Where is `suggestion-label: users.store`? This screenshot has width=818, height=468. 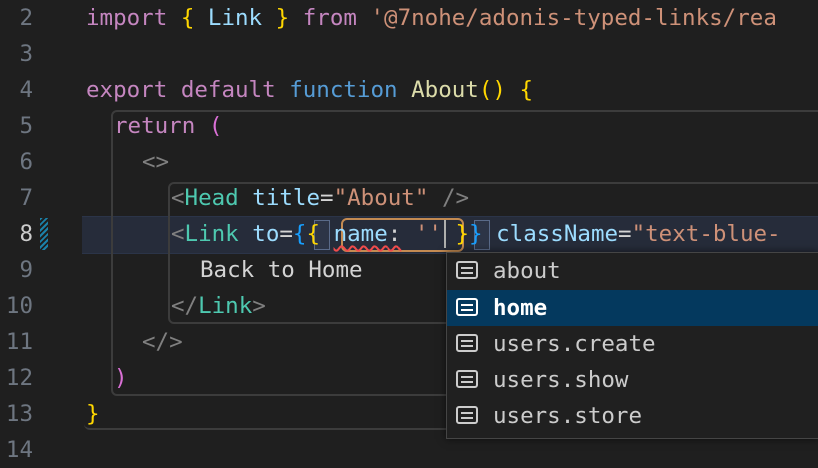 suggestion-label: users.store is located at coordinates (568, 416).